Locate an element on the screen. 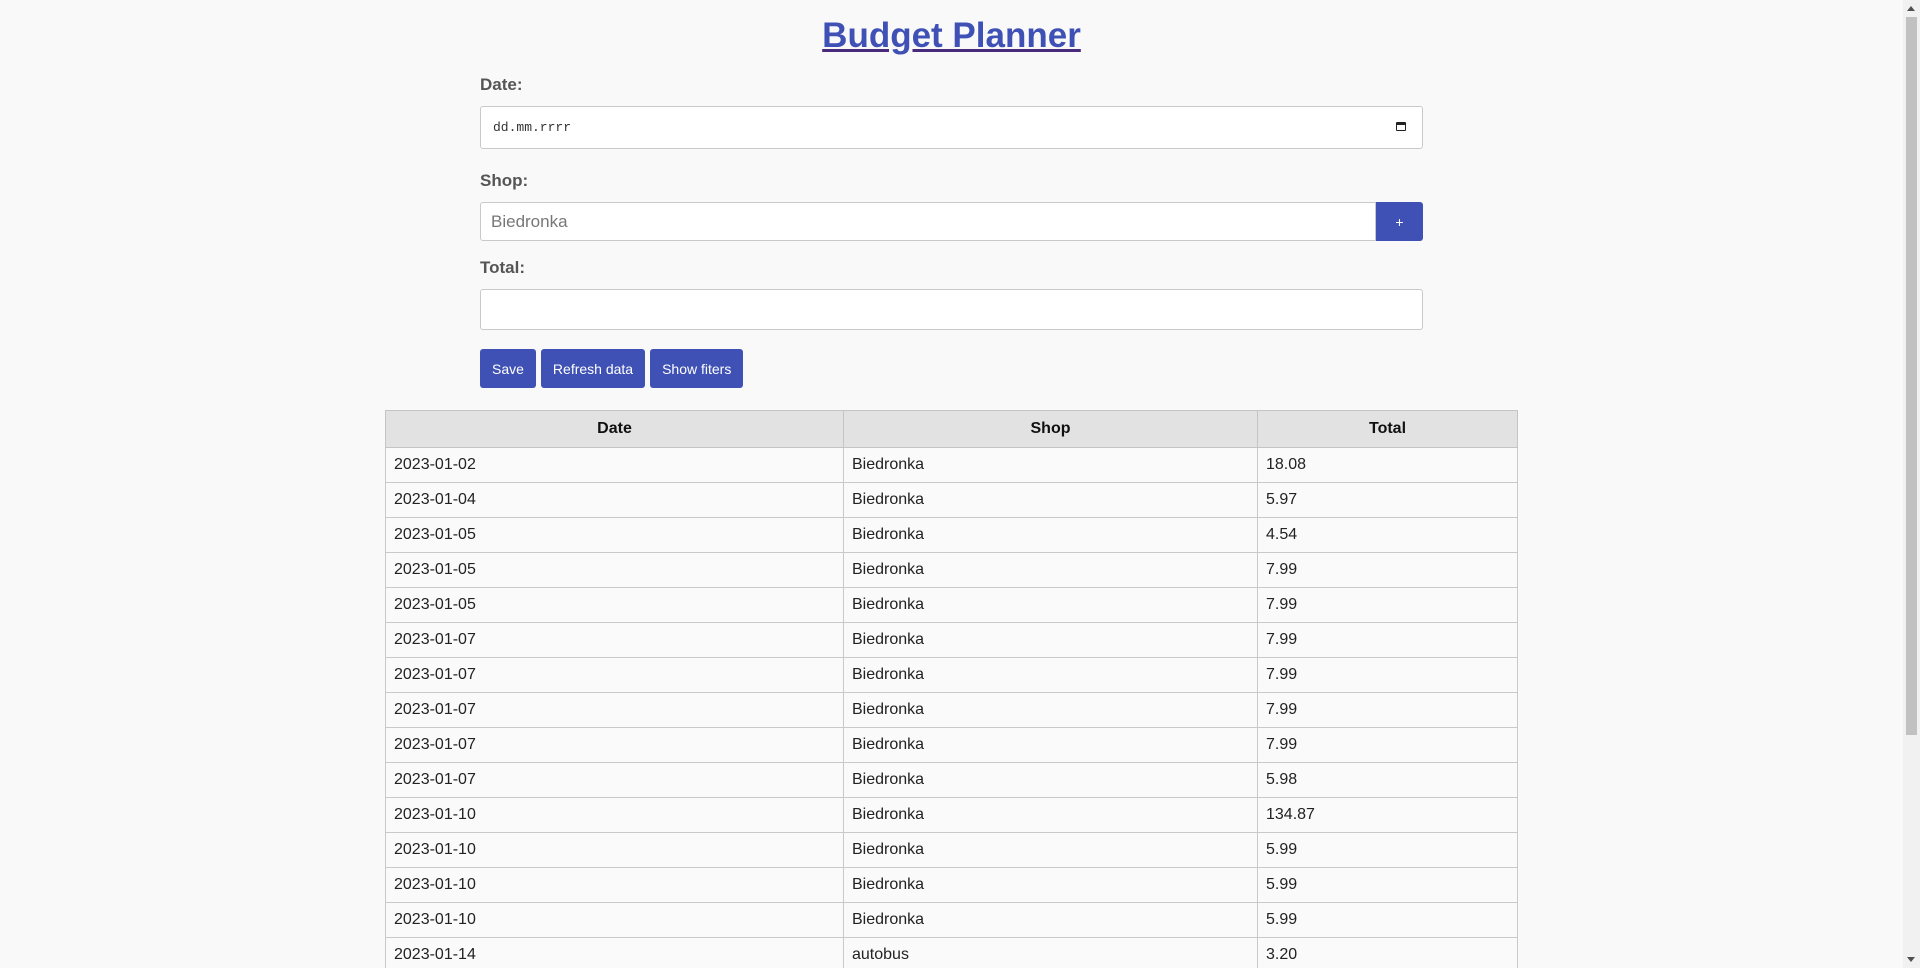 This screenshot has width=1920, height=968. table-row: 2023-01-05 Biedronka 4.54 is located at coordinates (951, 535).